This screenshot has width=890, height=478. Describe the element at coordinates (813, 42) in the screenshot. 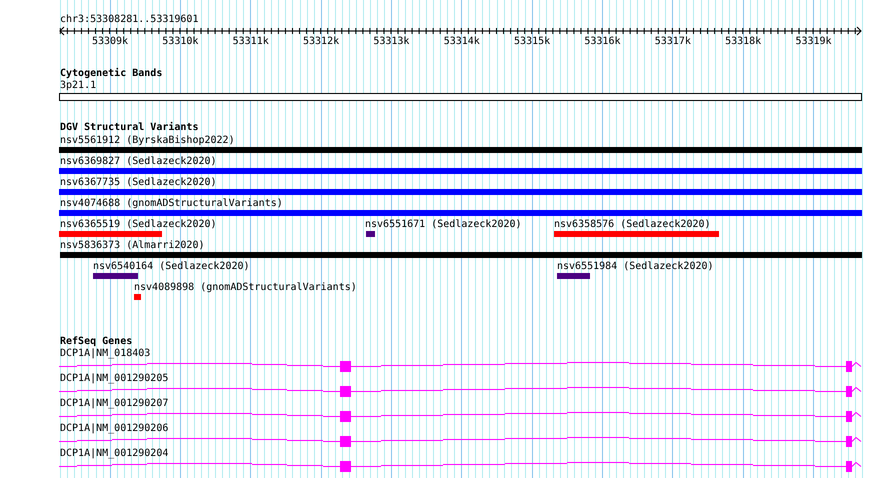

I see `tick-label: 53319k` at that location.